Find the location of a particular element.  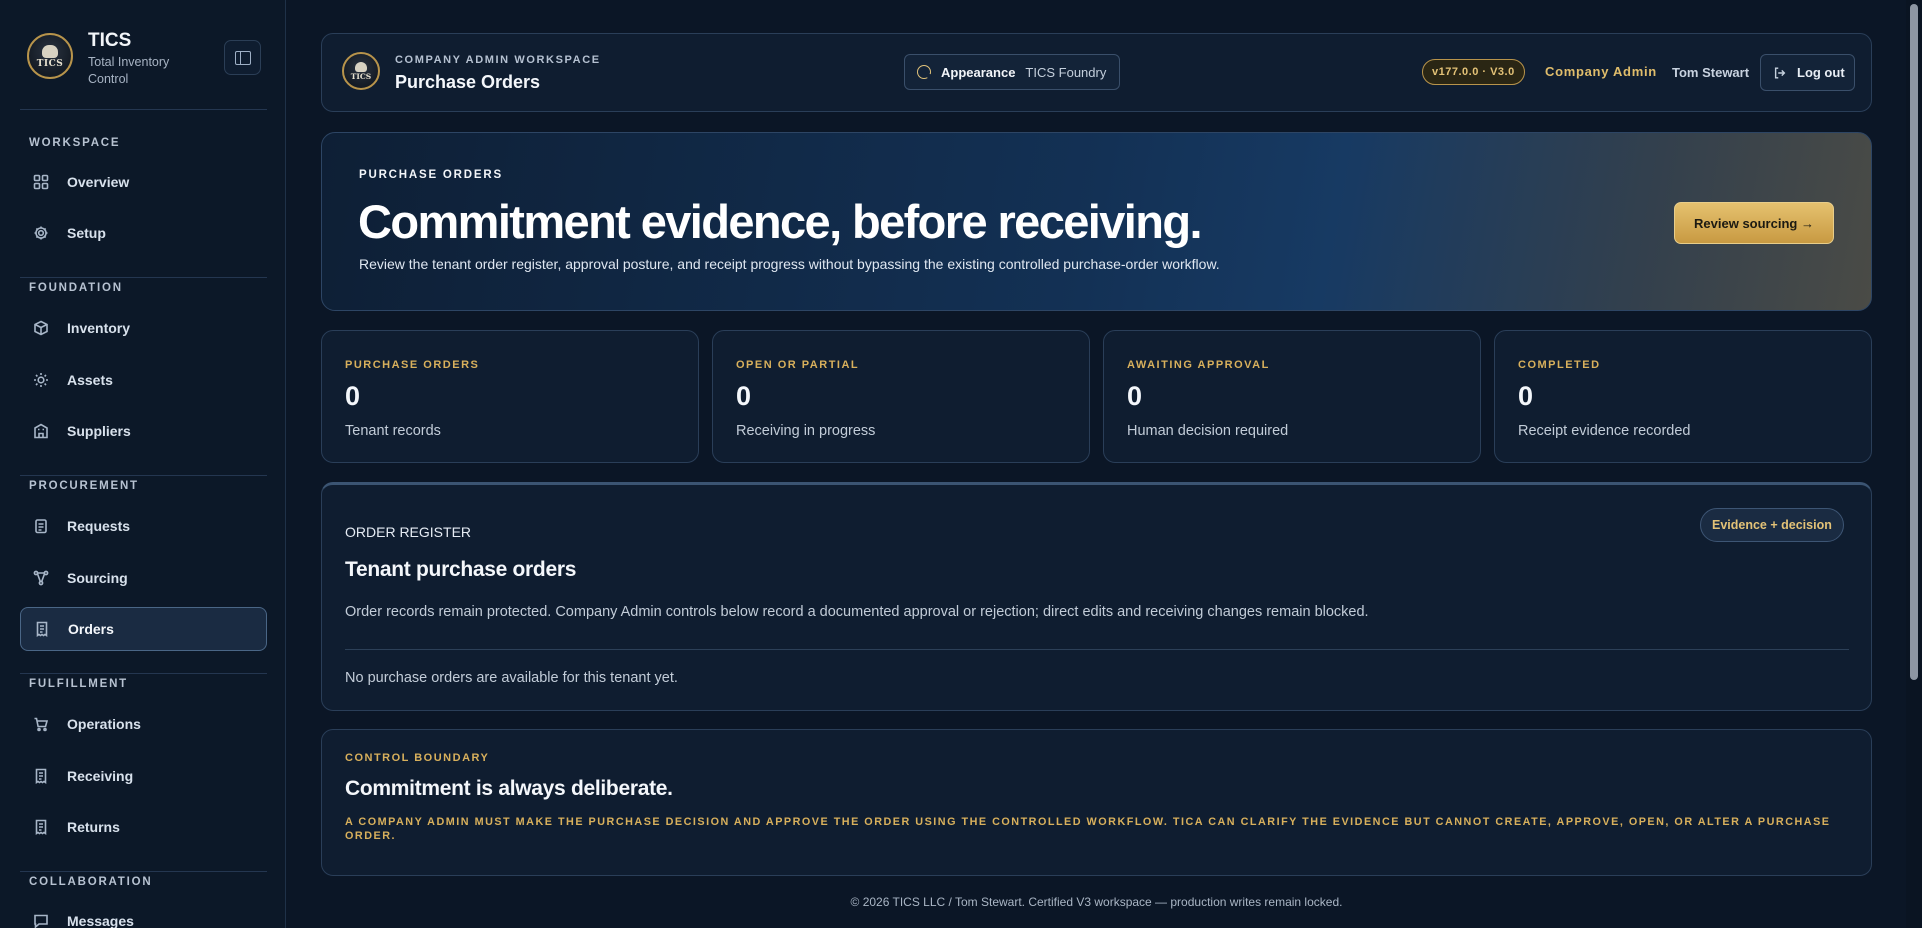

workspace-logo: TICS is located at coordinates (361, 71).